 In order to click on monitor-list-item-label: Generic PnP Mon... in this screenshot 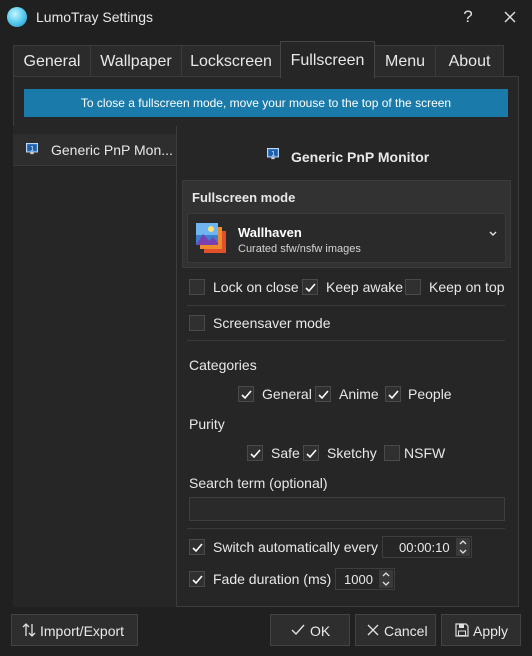, I will do `click(112, 150)`.